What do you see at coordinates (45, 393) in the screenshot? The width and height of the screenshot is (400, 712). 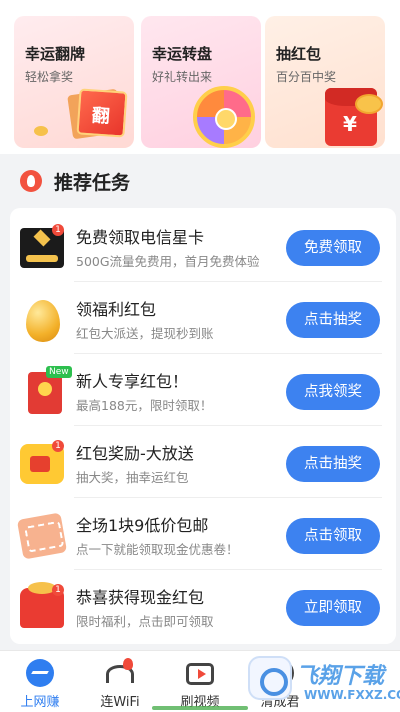 I see `red-envelope-icon` at bounding box center [45, 393].